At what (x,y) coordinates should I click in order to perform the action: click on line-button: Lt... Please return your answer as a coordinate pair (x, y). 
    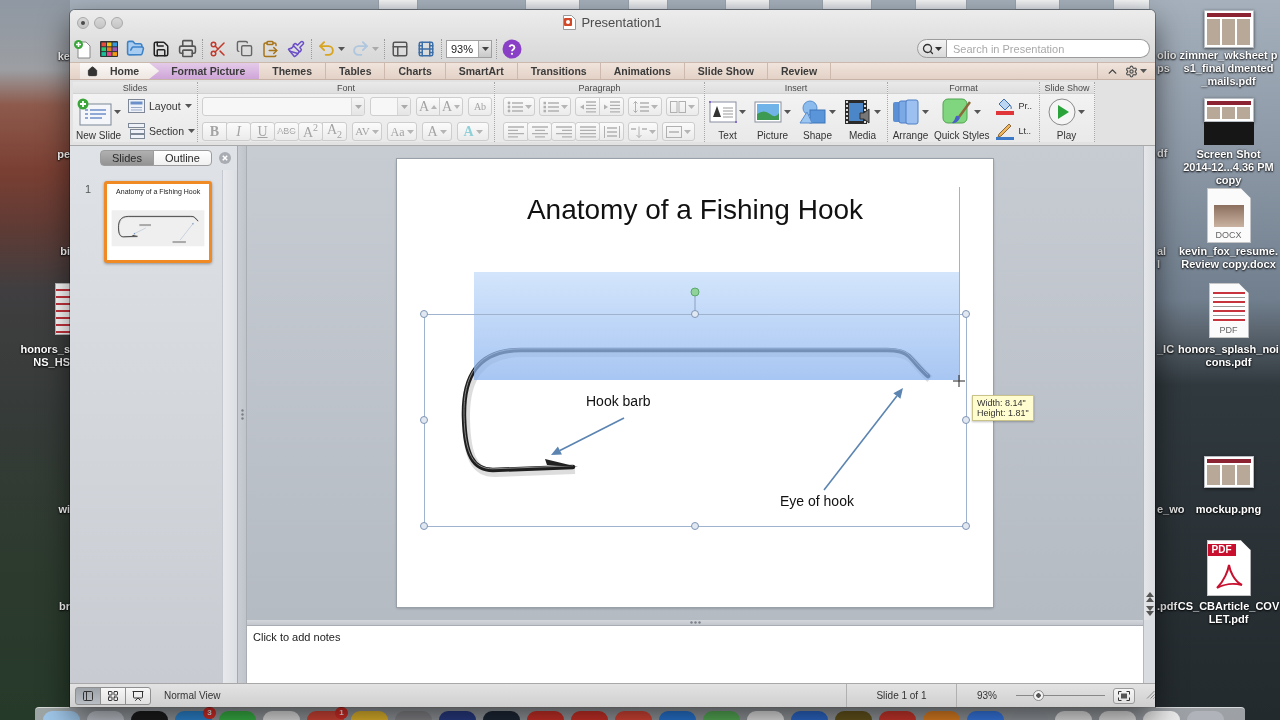
    Looking at the image, I should click on (1013, 131).